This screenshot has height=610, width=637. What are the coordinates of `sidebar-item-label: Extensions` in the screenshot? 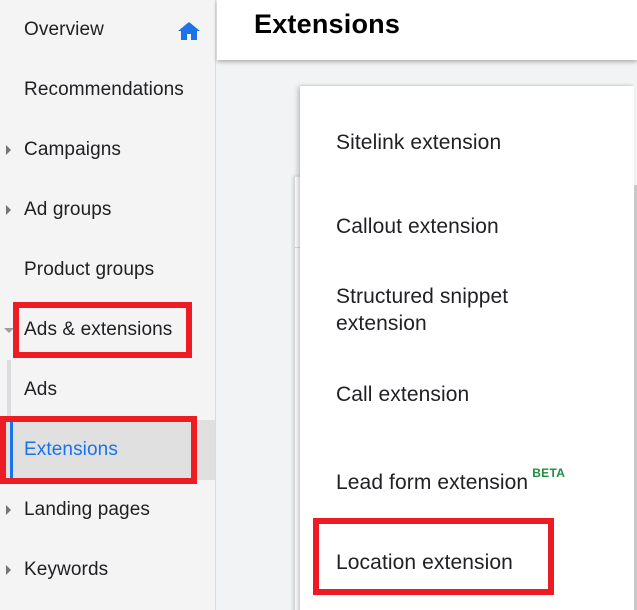 It's located at (71, 449).